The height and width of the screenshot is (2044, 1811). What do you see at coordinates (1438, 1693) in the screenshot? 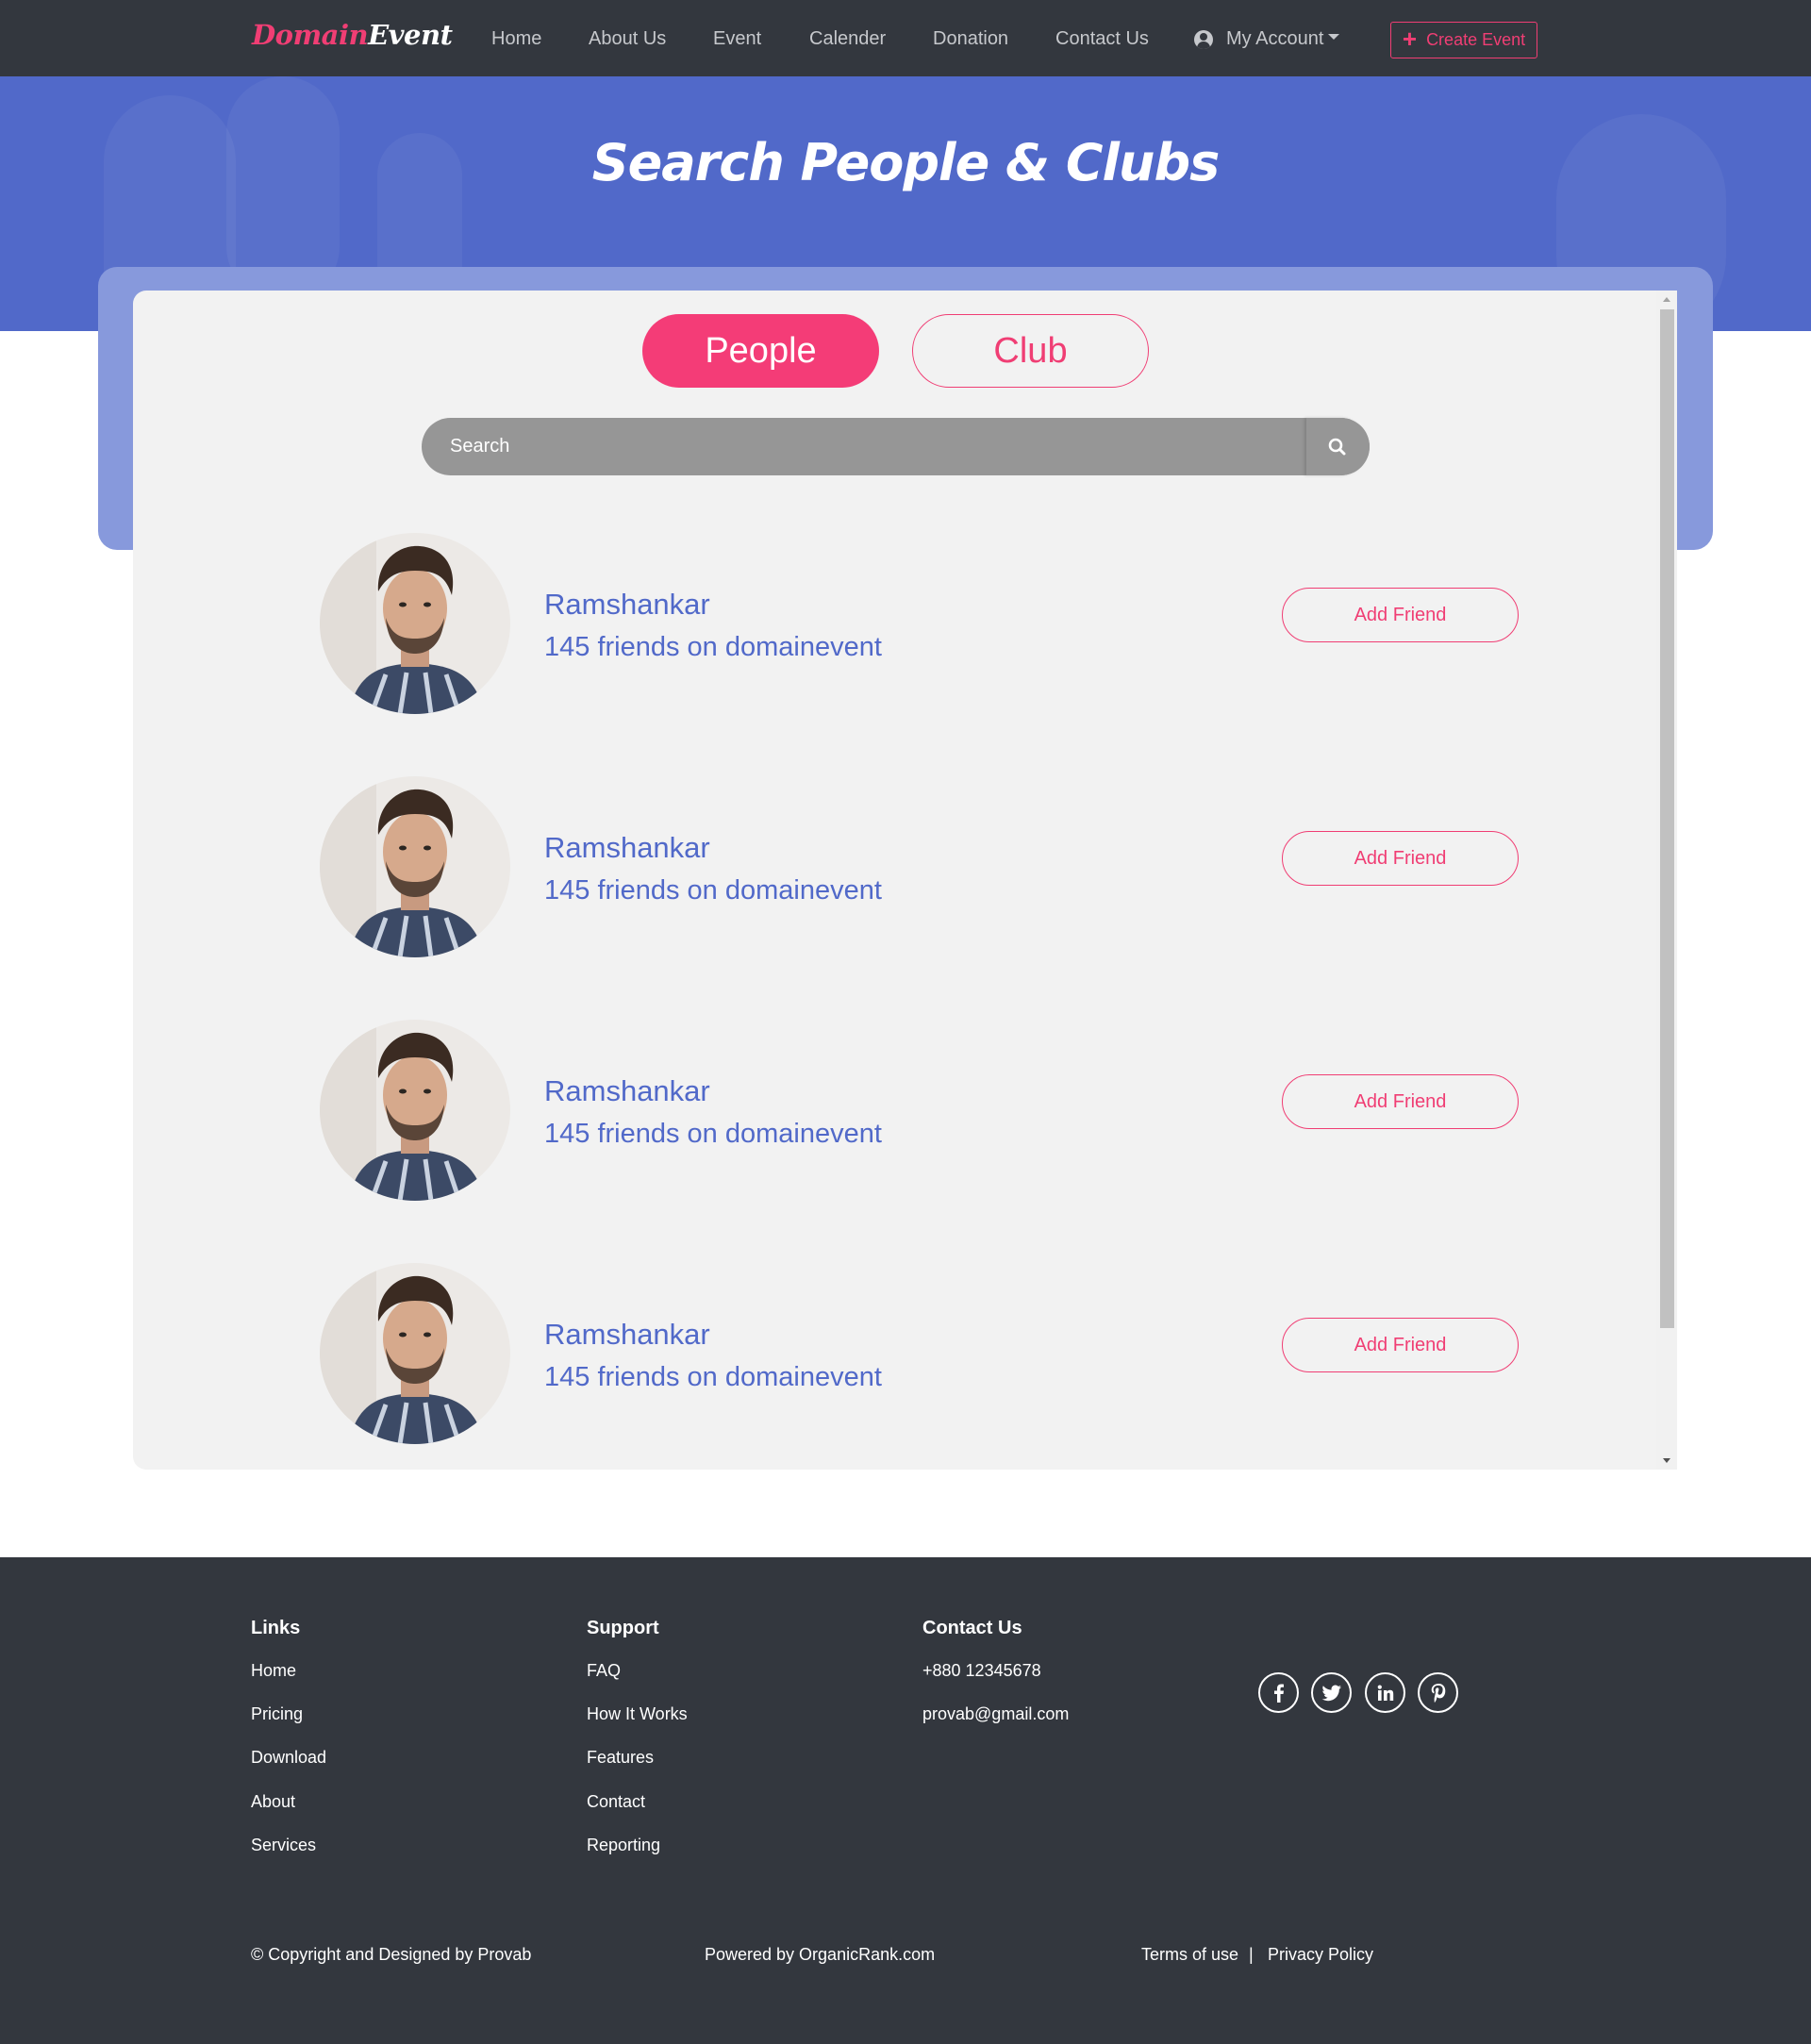
I see `pinterest-icon` at bounding box center [1438, 1693].